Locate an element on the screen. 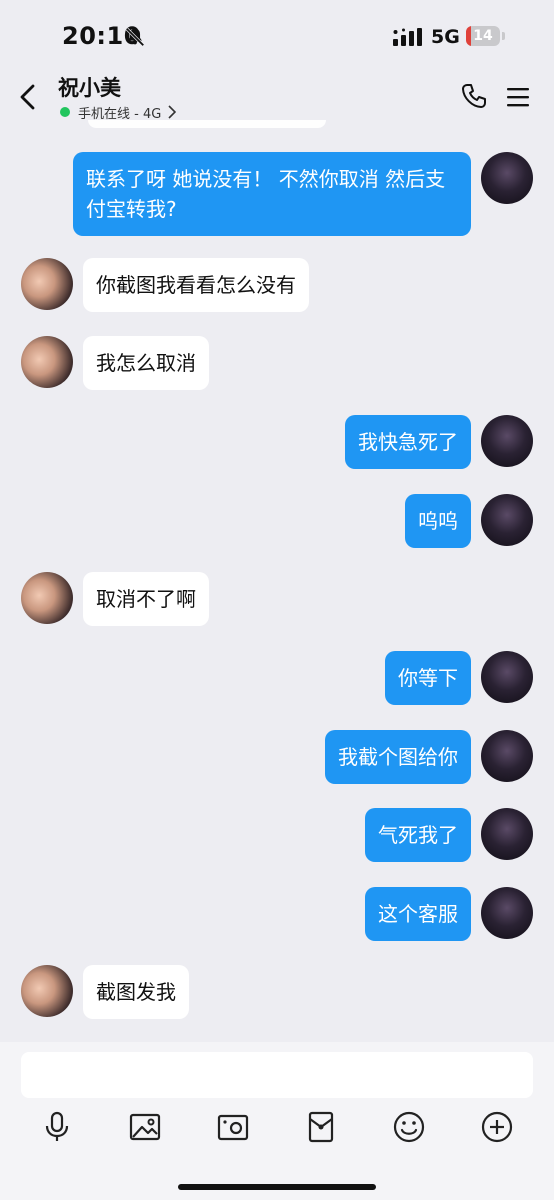 This screenshot has width=554, height=1200. message-bubble: 呜呜 is located at coordinates (438, 521).